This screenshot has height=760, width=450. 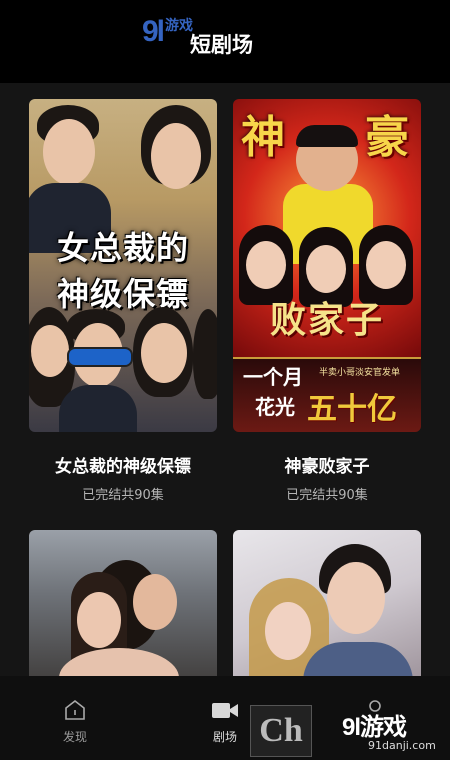 What do you see at coordinates (122, 248) in the screenshot?
I see `poster-caption-line1: 女总裁的` at bounding box center [122, 248].